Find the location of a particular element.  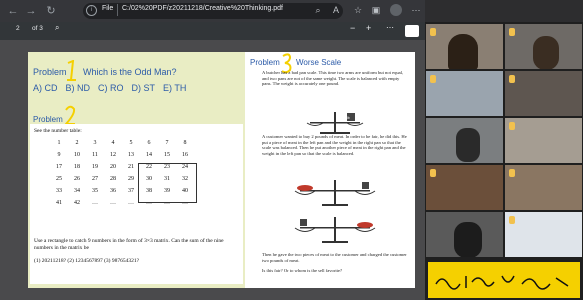

grid-cell: 18 is located at coordinates (77, 167).